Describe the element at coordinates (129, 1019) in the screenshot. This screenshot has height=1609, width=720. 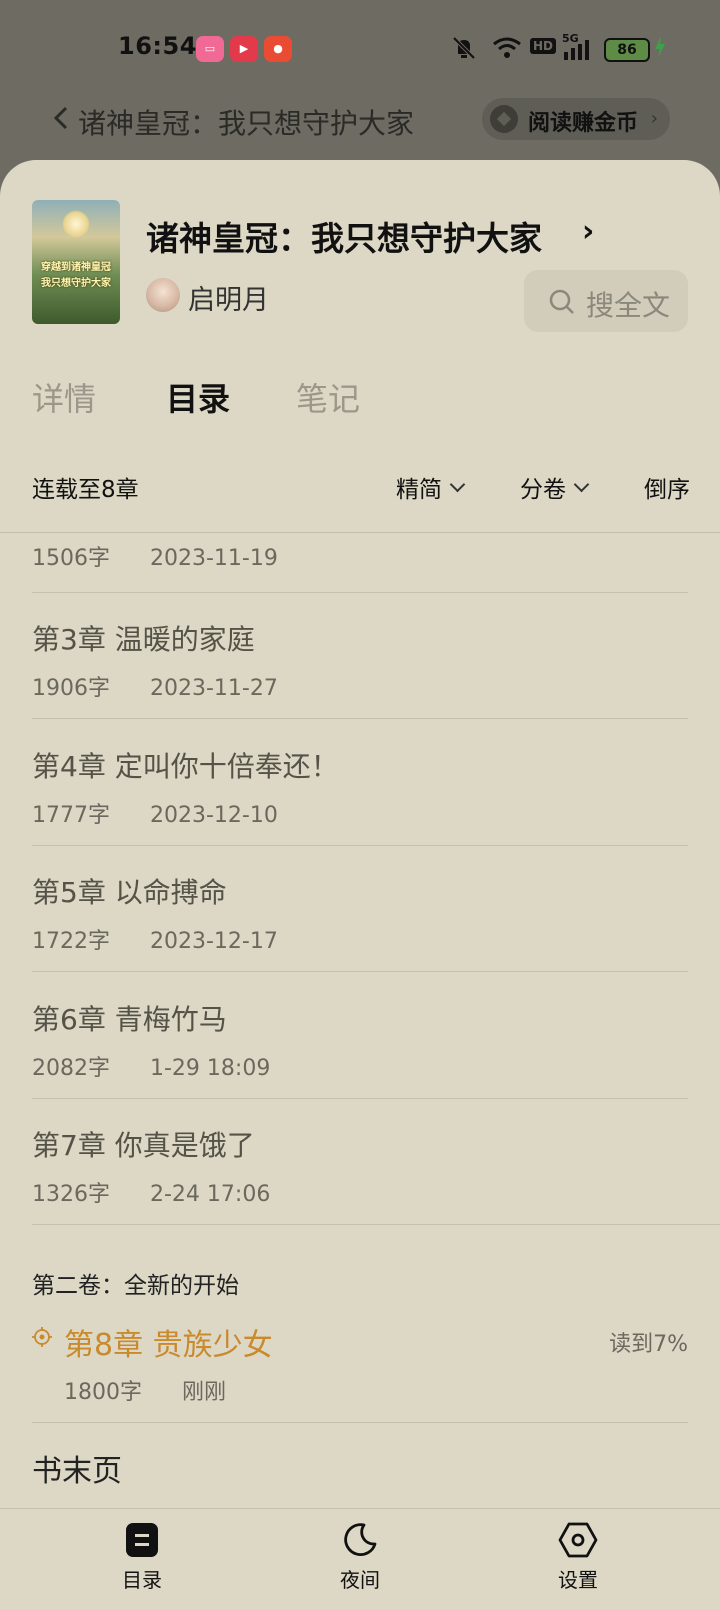
I see `chapter-title: 第6章 青梅竹马` at that location.